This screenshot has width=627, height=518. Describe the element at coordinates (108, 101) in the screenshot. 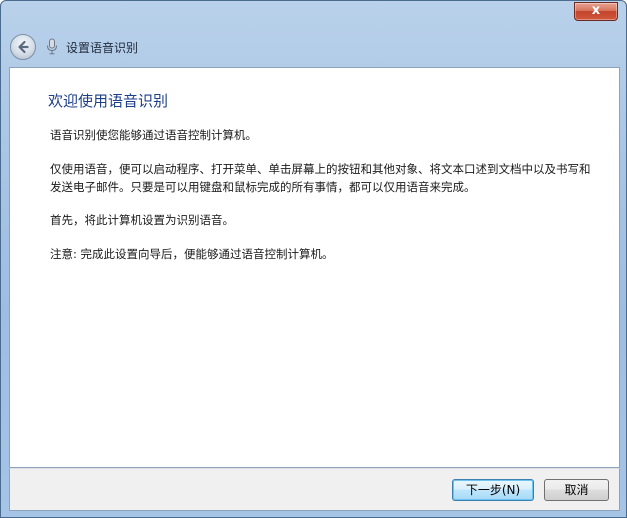

I see `page-heading: 欢迎使用语音识别` at that location.